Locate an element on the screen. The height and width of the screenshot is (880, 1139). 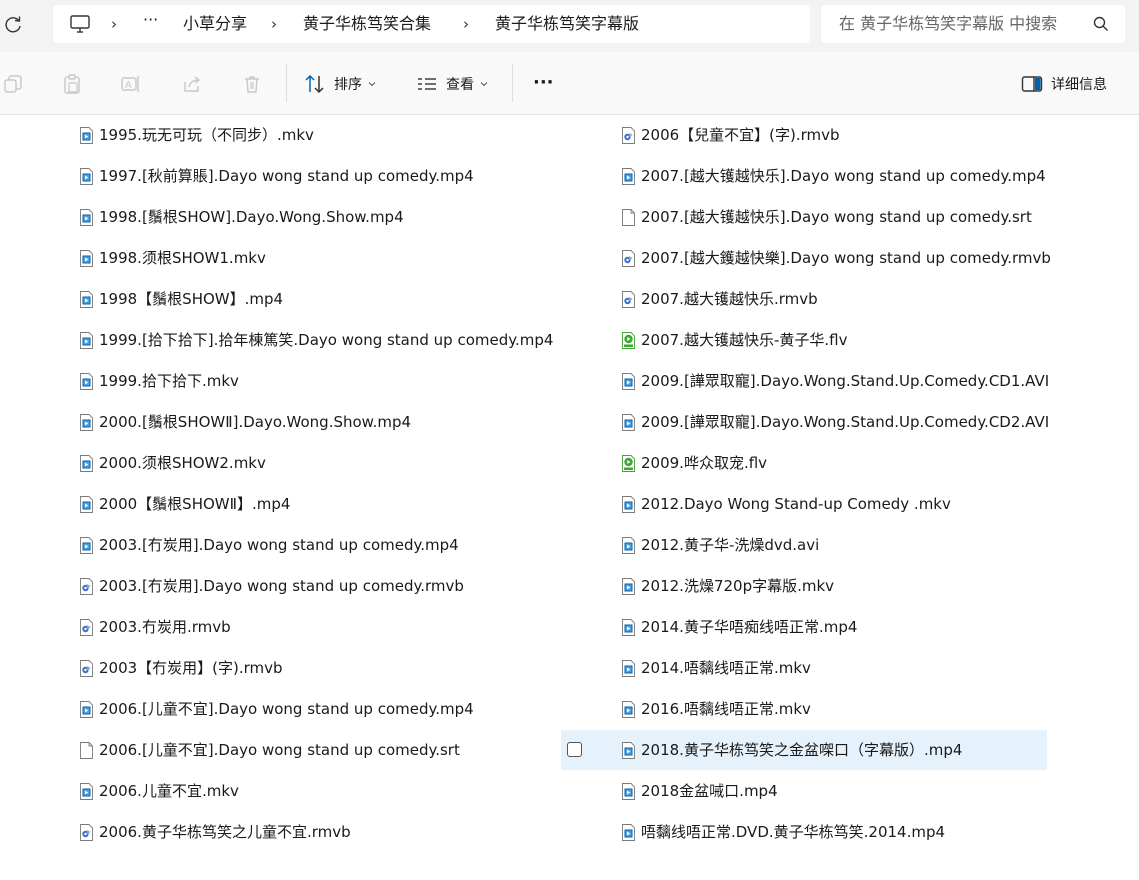
file-name: 2003.[冇炭用].Dayo wong stand up comedy.mp4 is located at coordinates (279, 545).